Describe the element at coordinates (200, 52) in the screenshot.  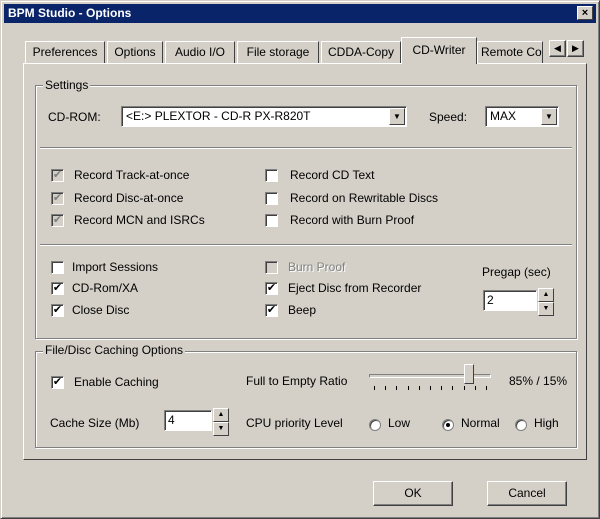
I see `tab-audio-io: Audio I/O` at that location.